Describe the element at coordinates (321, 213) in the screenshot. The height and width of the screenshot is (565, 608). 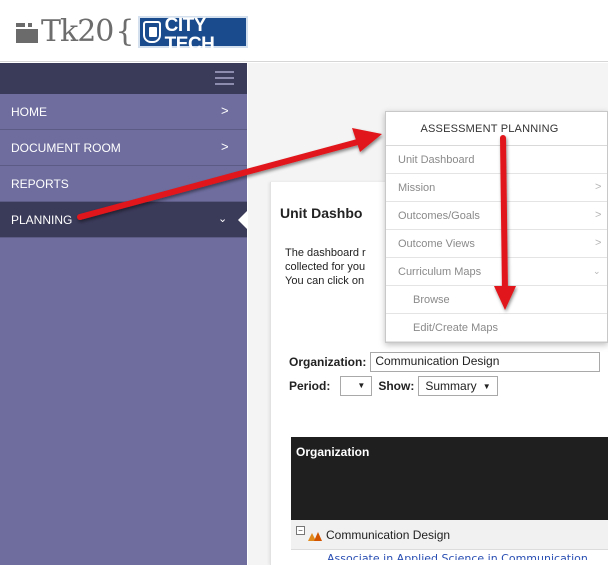
I see `page-title: Unit Dashbo` at that location.